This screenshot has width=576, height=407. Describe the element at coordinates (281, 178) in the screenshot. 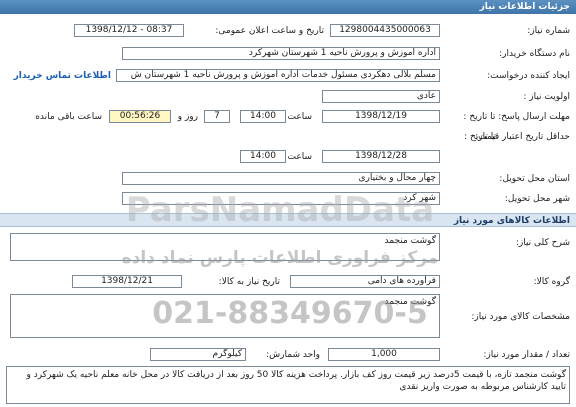

I see `province-field: چهار محال و بختیاری` at that location.